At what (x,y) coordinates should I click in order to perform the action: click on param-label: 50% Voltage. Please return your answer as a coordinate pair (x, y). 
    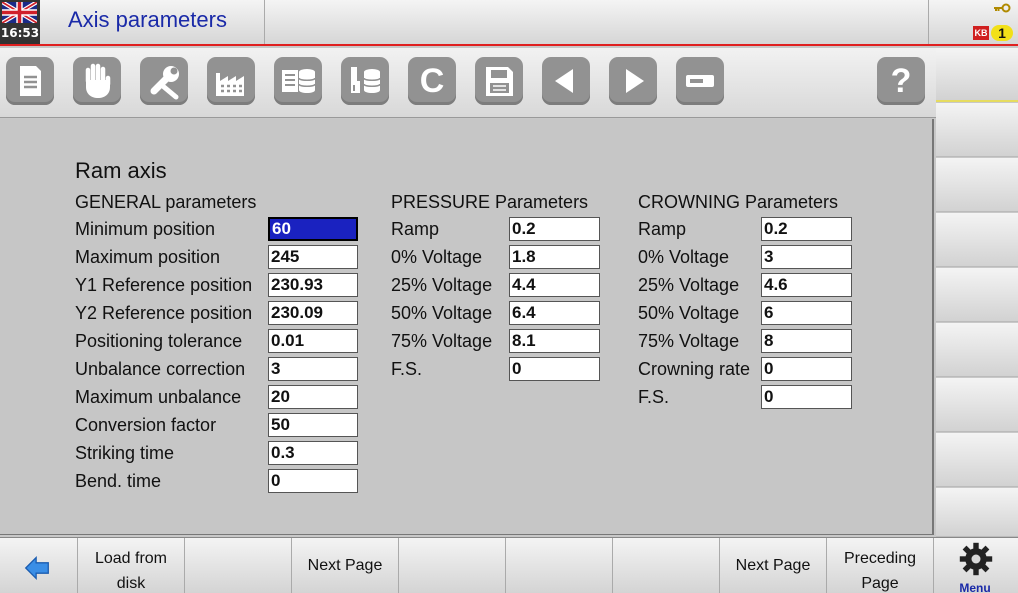
    Looking at the image, I should click on (689, 313).